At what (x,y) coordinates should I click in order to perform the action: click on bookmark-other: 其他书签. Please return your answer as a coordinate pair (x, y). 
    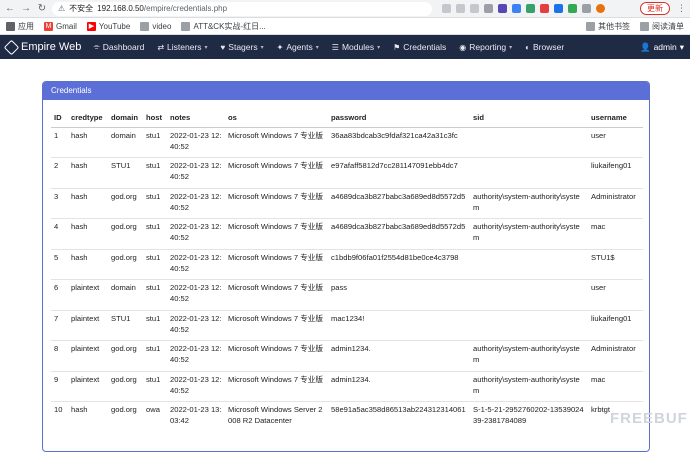
    Looking at the image, I should click on (608, 26).